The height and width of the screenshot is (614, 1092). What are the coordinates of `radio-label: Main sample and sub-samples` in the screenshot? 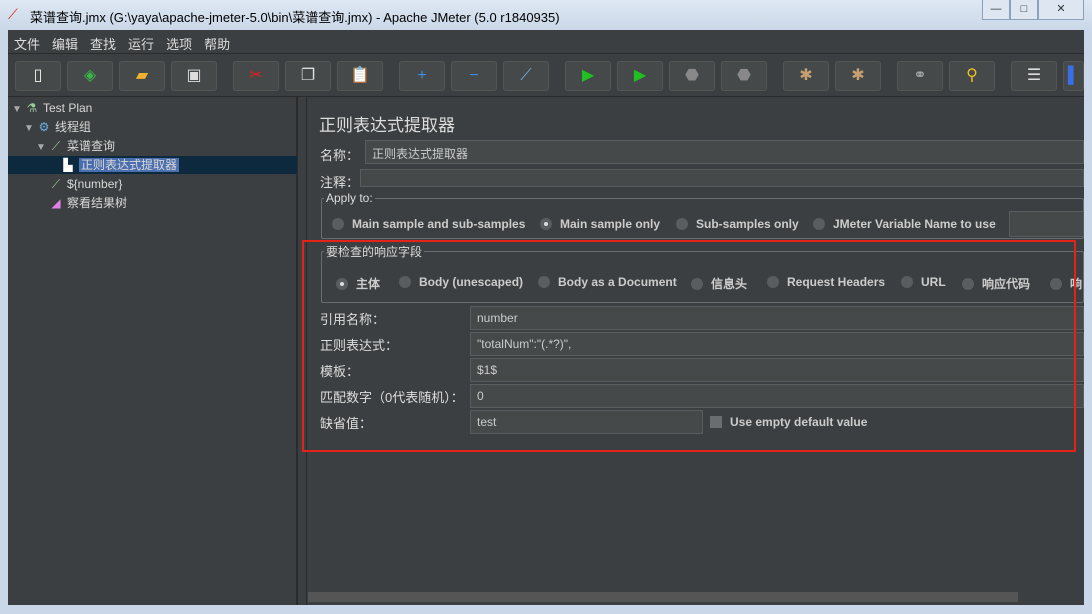 It's located at (439, 224).